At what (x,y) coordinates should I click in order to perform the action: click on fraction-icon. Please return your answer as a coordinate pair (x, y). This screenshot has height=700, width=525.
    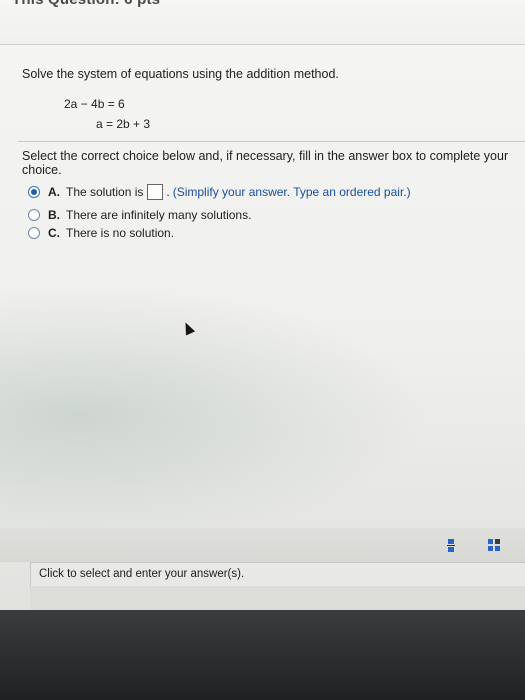
    Looking at the image, I should click on (451, 545).